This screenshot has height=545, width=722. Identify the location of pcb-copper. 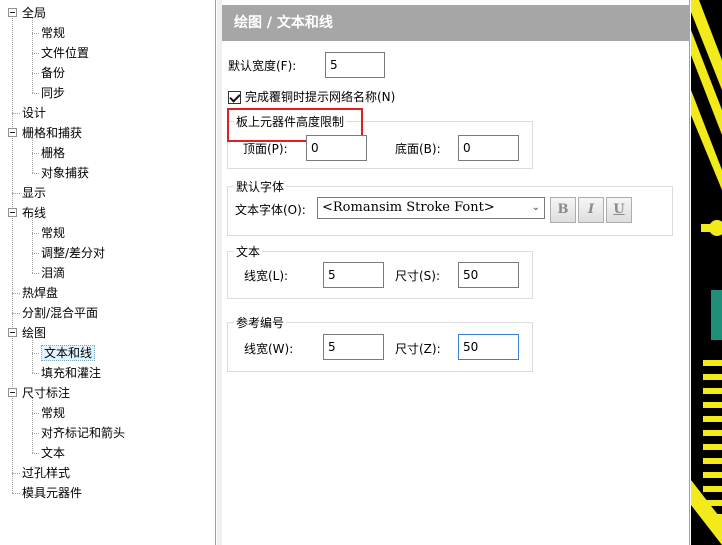
(716, 315).